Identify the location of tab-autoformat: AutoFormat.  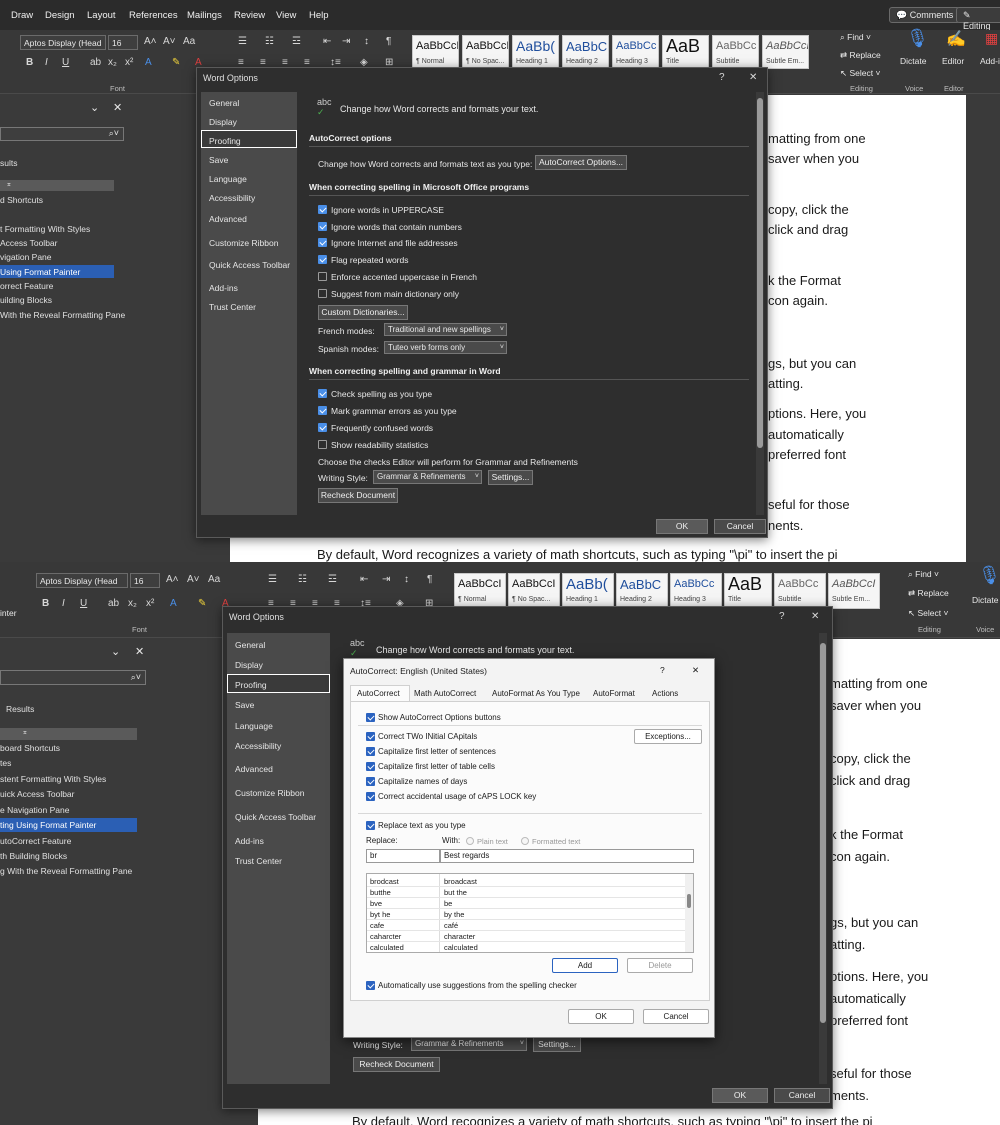
(614, 693).